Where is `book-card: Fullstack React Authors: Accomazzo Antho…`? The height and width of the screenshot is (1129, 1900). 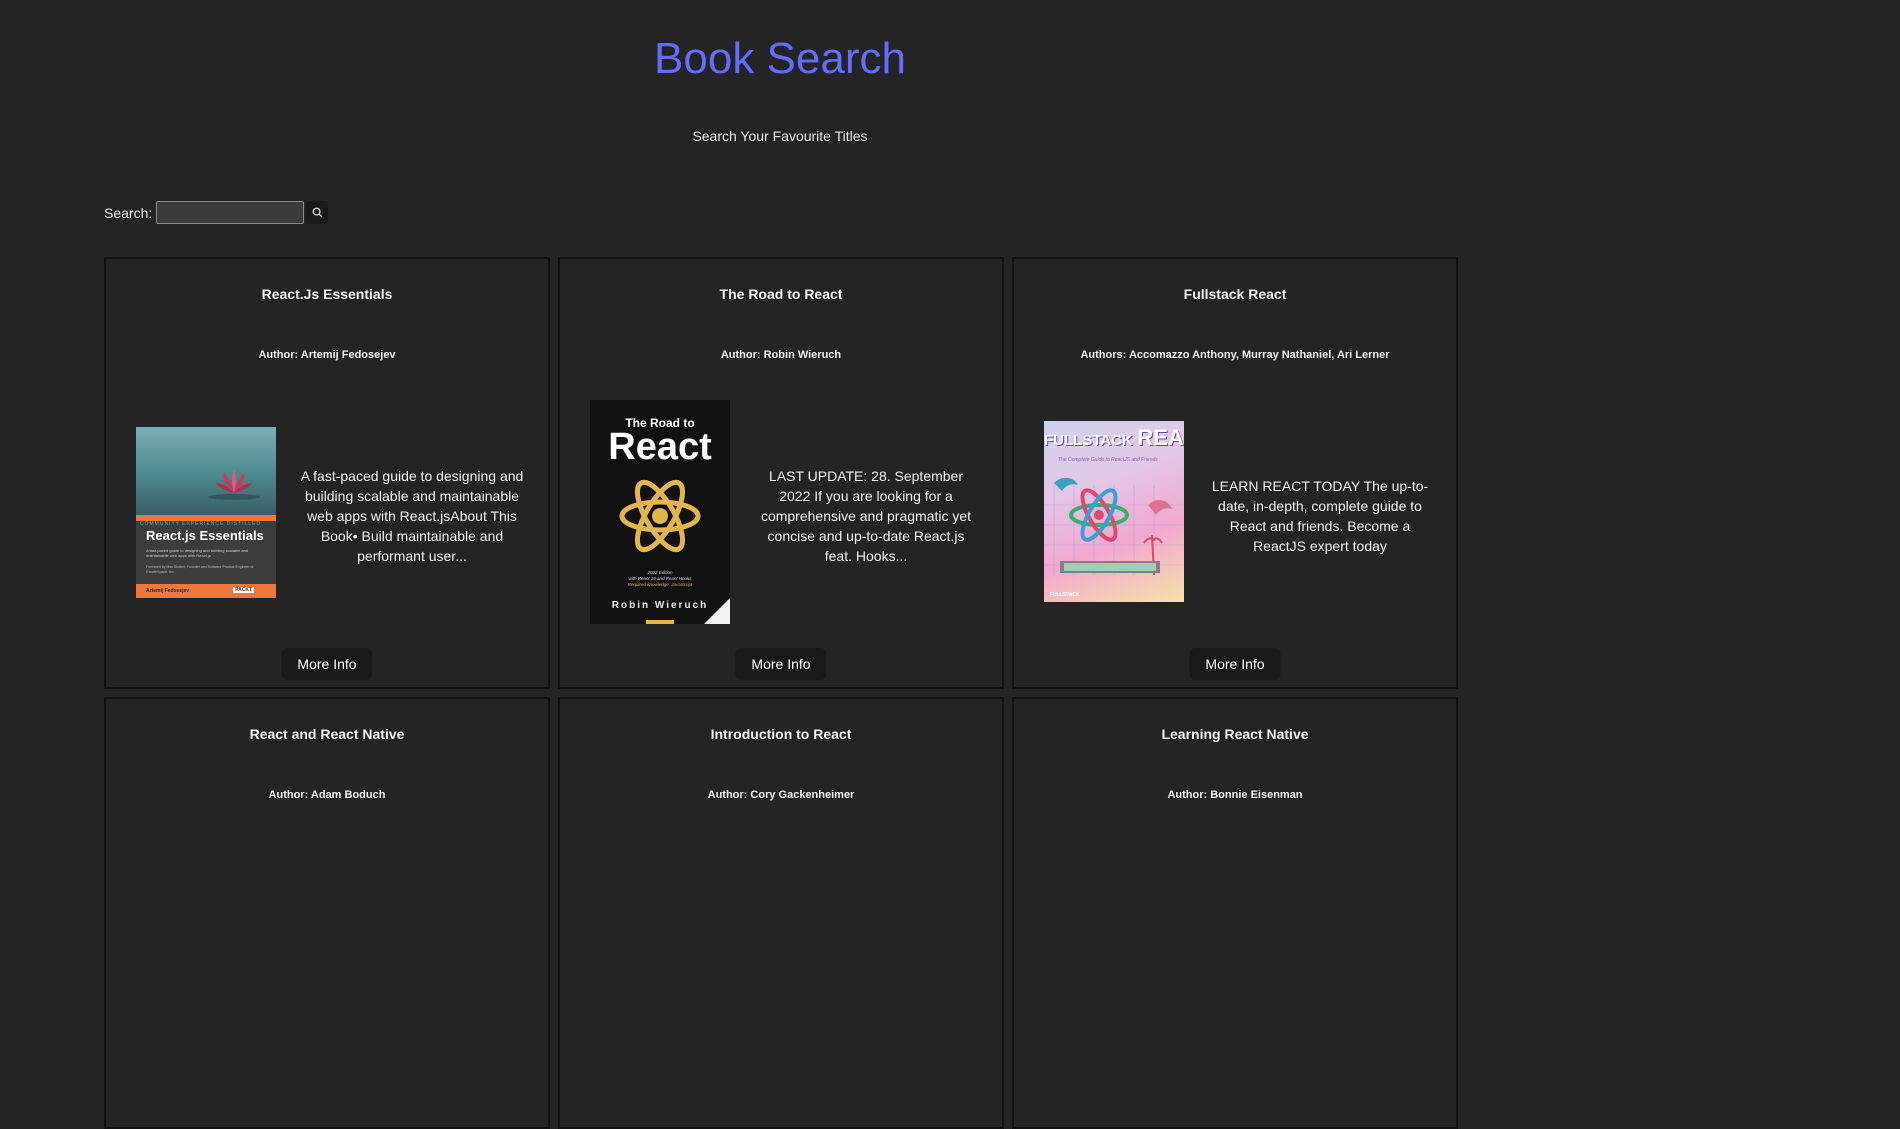
book-card: Fullstack React Authors: Accomazzo Antho… is located at coordinates (1235, 473).